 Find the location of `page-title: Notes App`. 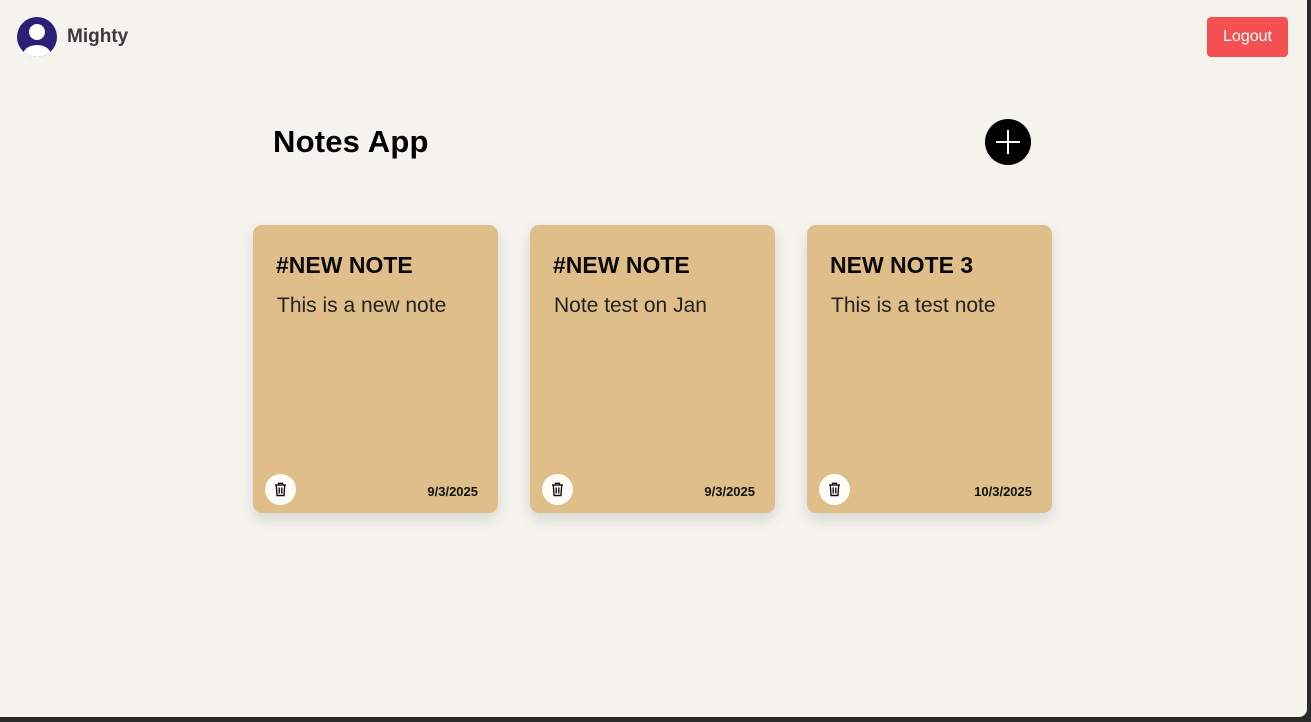

page-title: Notes App is located at coordinates (351, 141).